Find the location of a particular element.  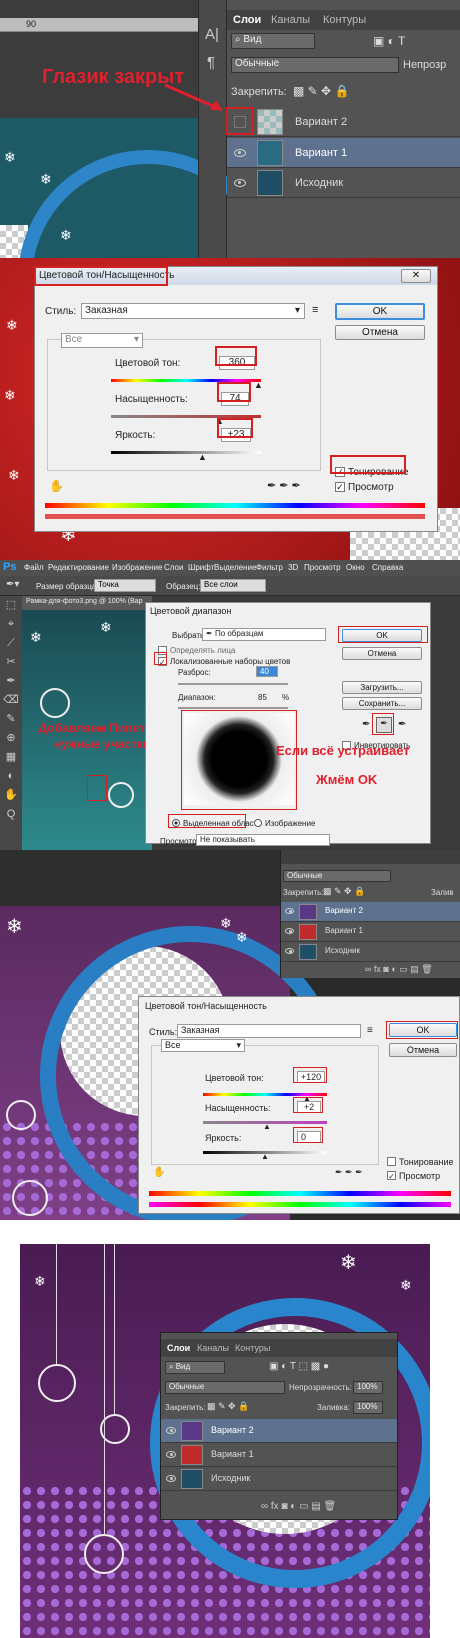

eyedropper-icon: ✒▾ is located at coordinates (12, 584).